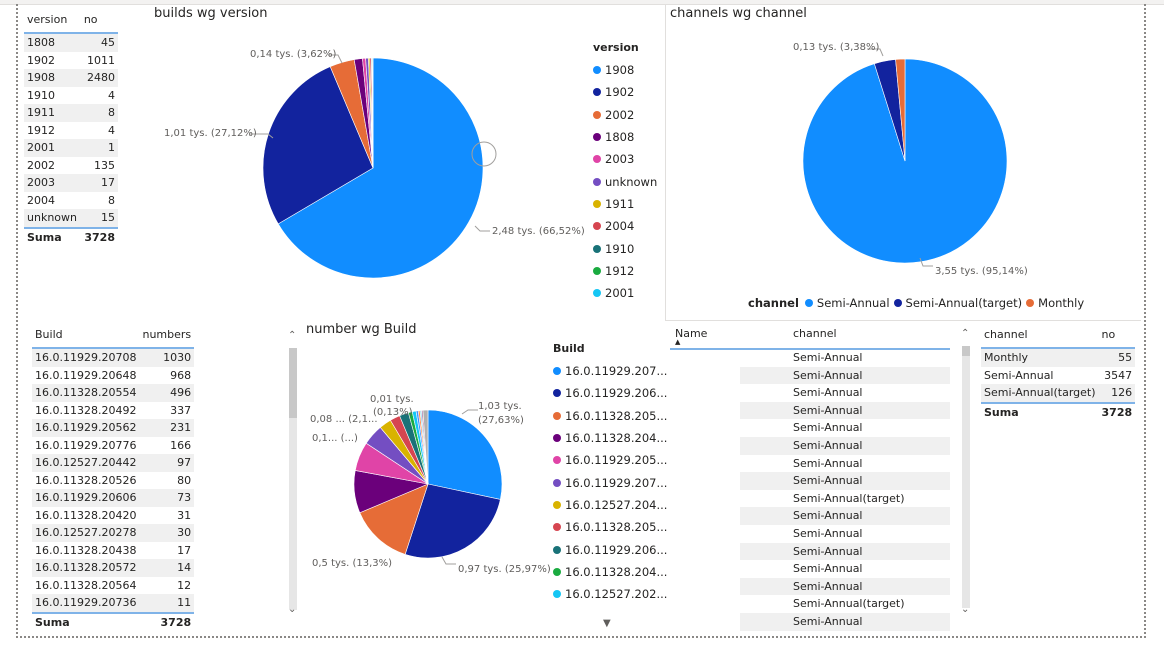  What do you see at coordinates (71, 218) in the screenshot?
I see `table-row: unknown 15` at bounding box center [71, 218].